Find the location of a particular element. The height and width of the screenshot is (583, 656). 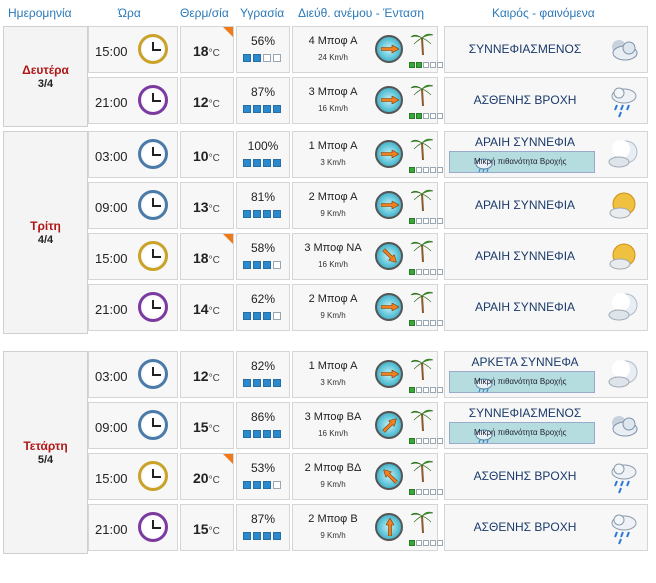

humidity-value: 81% is located at coordinates (263, 197).